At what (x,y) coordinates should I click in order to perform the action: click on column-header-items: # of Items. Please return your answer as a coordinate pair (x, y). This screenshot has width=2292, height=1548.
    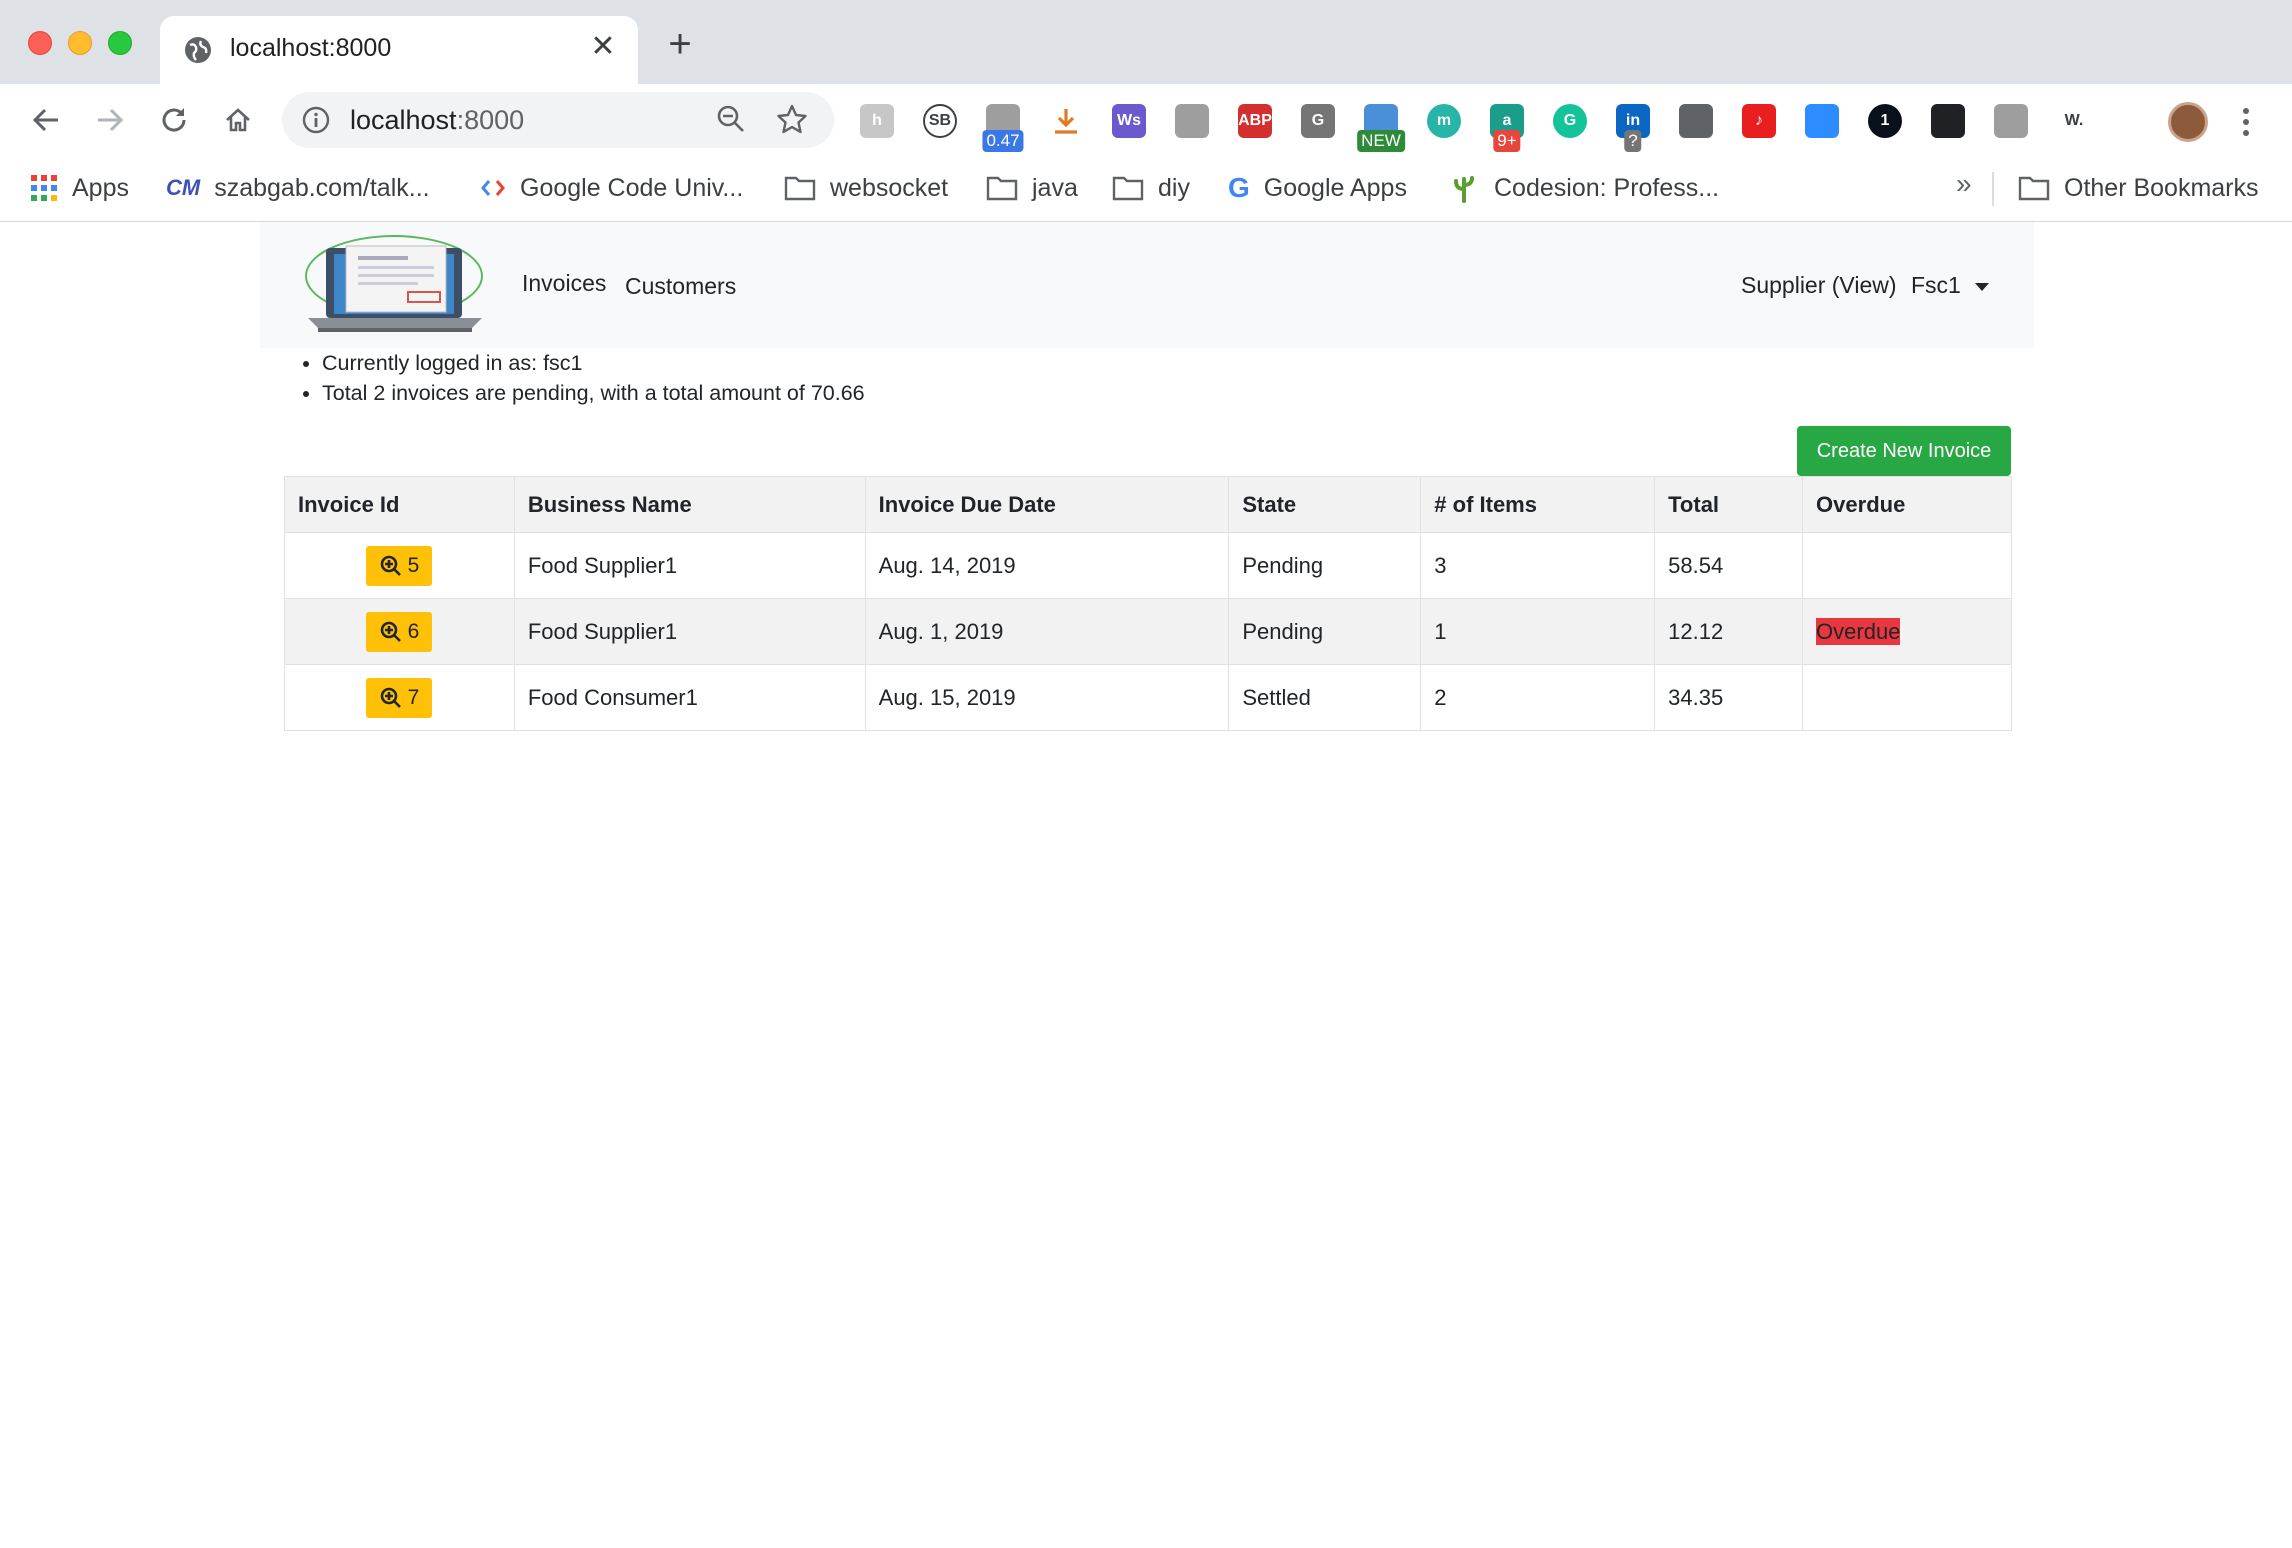
    Looking at the image, I should click on (1538, 504).